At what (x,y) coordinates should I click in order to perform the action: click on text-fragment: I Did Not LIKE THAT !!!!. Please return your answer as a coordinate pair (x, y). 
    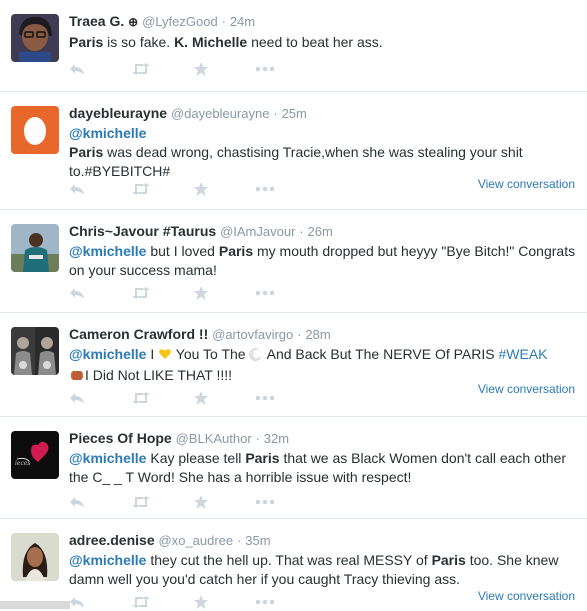
    Looking at the image, I should click on (159, 375).